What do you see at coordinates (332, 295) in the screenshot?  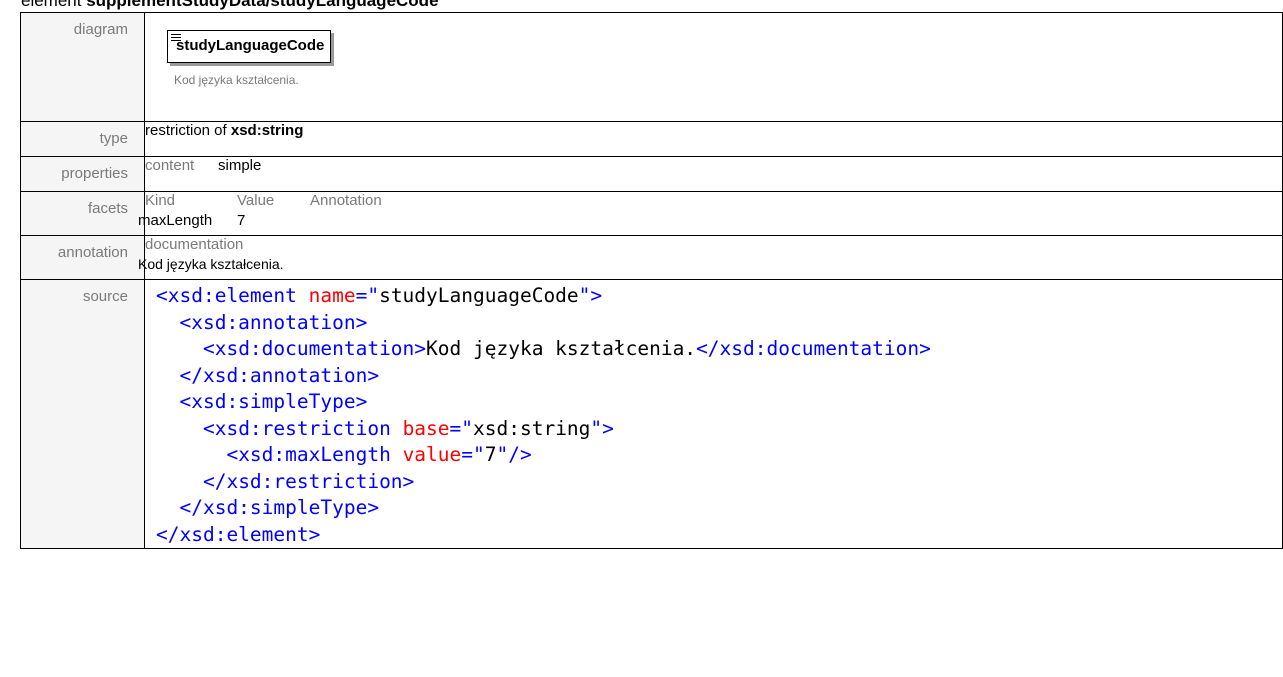 I see `source-token: name` at bounding box center [332, 295].